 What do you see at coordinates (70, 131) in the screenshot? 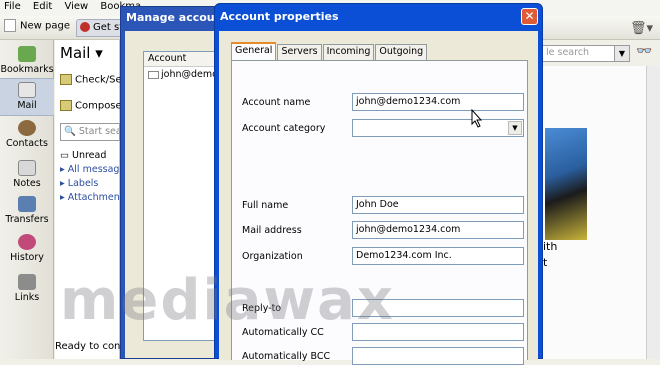
I see `search-icon: 🔍` at bounding box center [70, 131].